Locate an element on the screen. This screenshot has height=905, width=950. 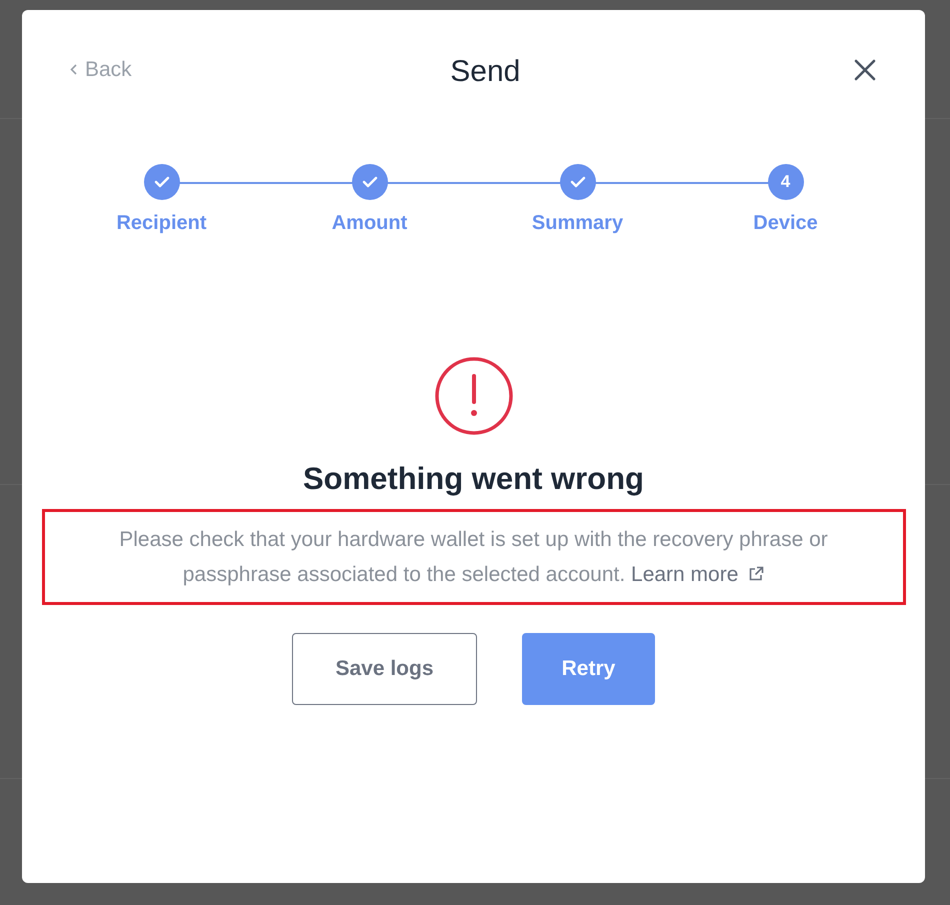
retry-button: Retry is located at coordinates (588, 669).